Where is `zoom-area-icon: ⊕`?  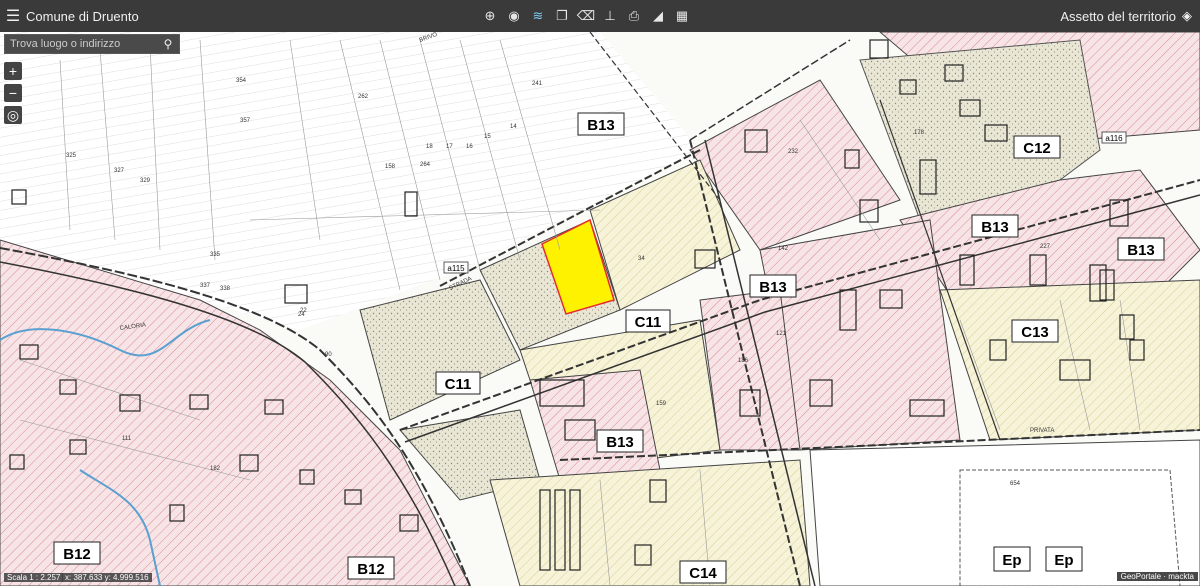 zoom-area-icon: ⊕ is located at coordinates (490, 16).